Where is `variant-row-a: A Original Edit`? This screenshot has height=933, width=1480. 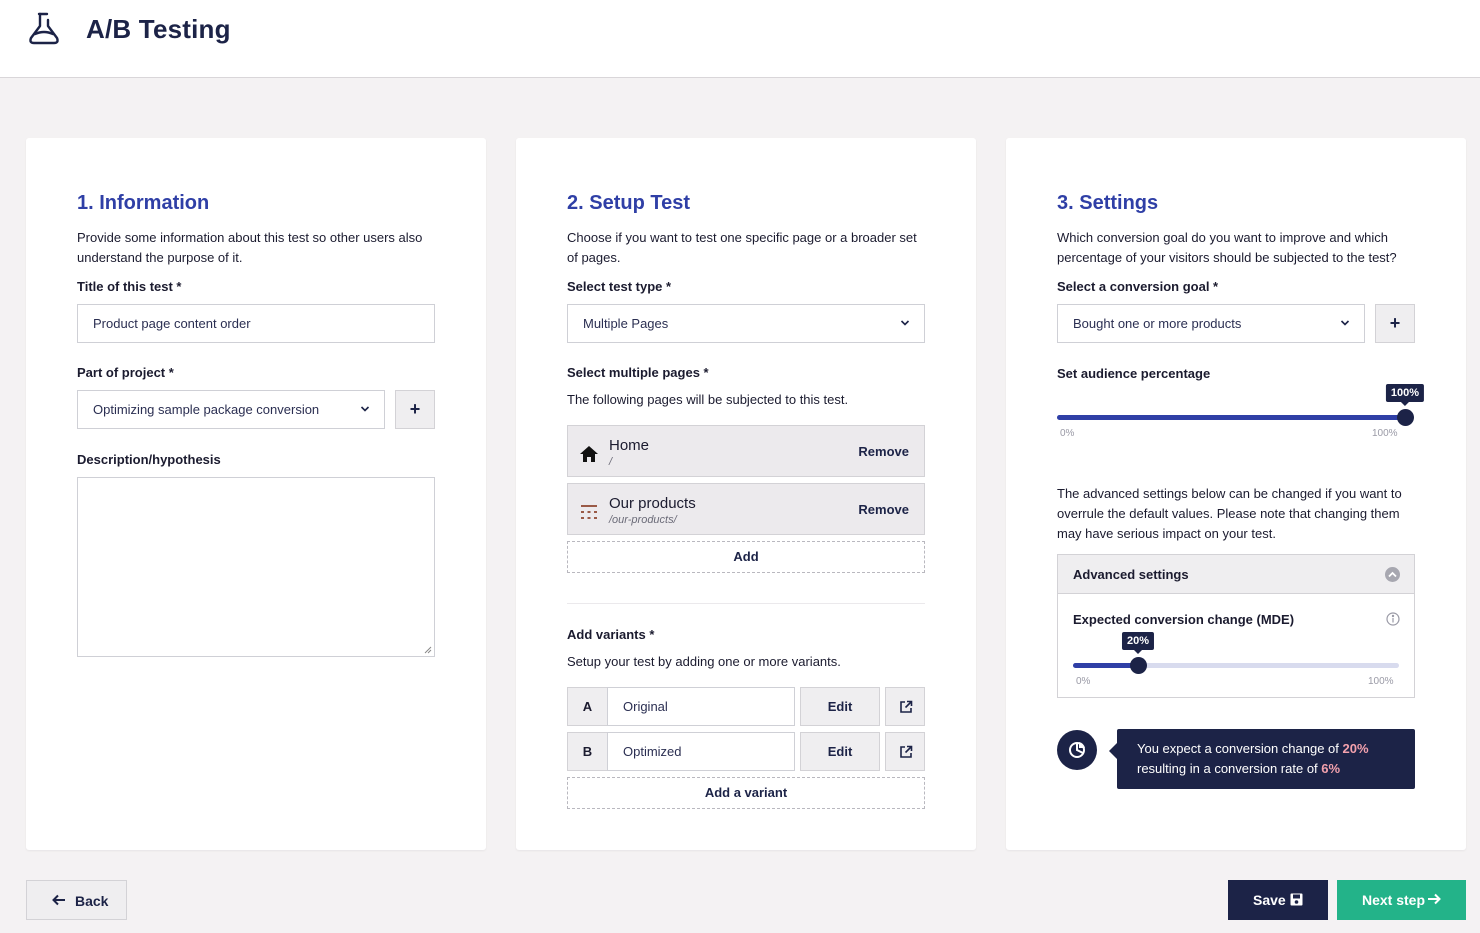
variant-row-a: A Original Edit is located at coordinates (746, 706).